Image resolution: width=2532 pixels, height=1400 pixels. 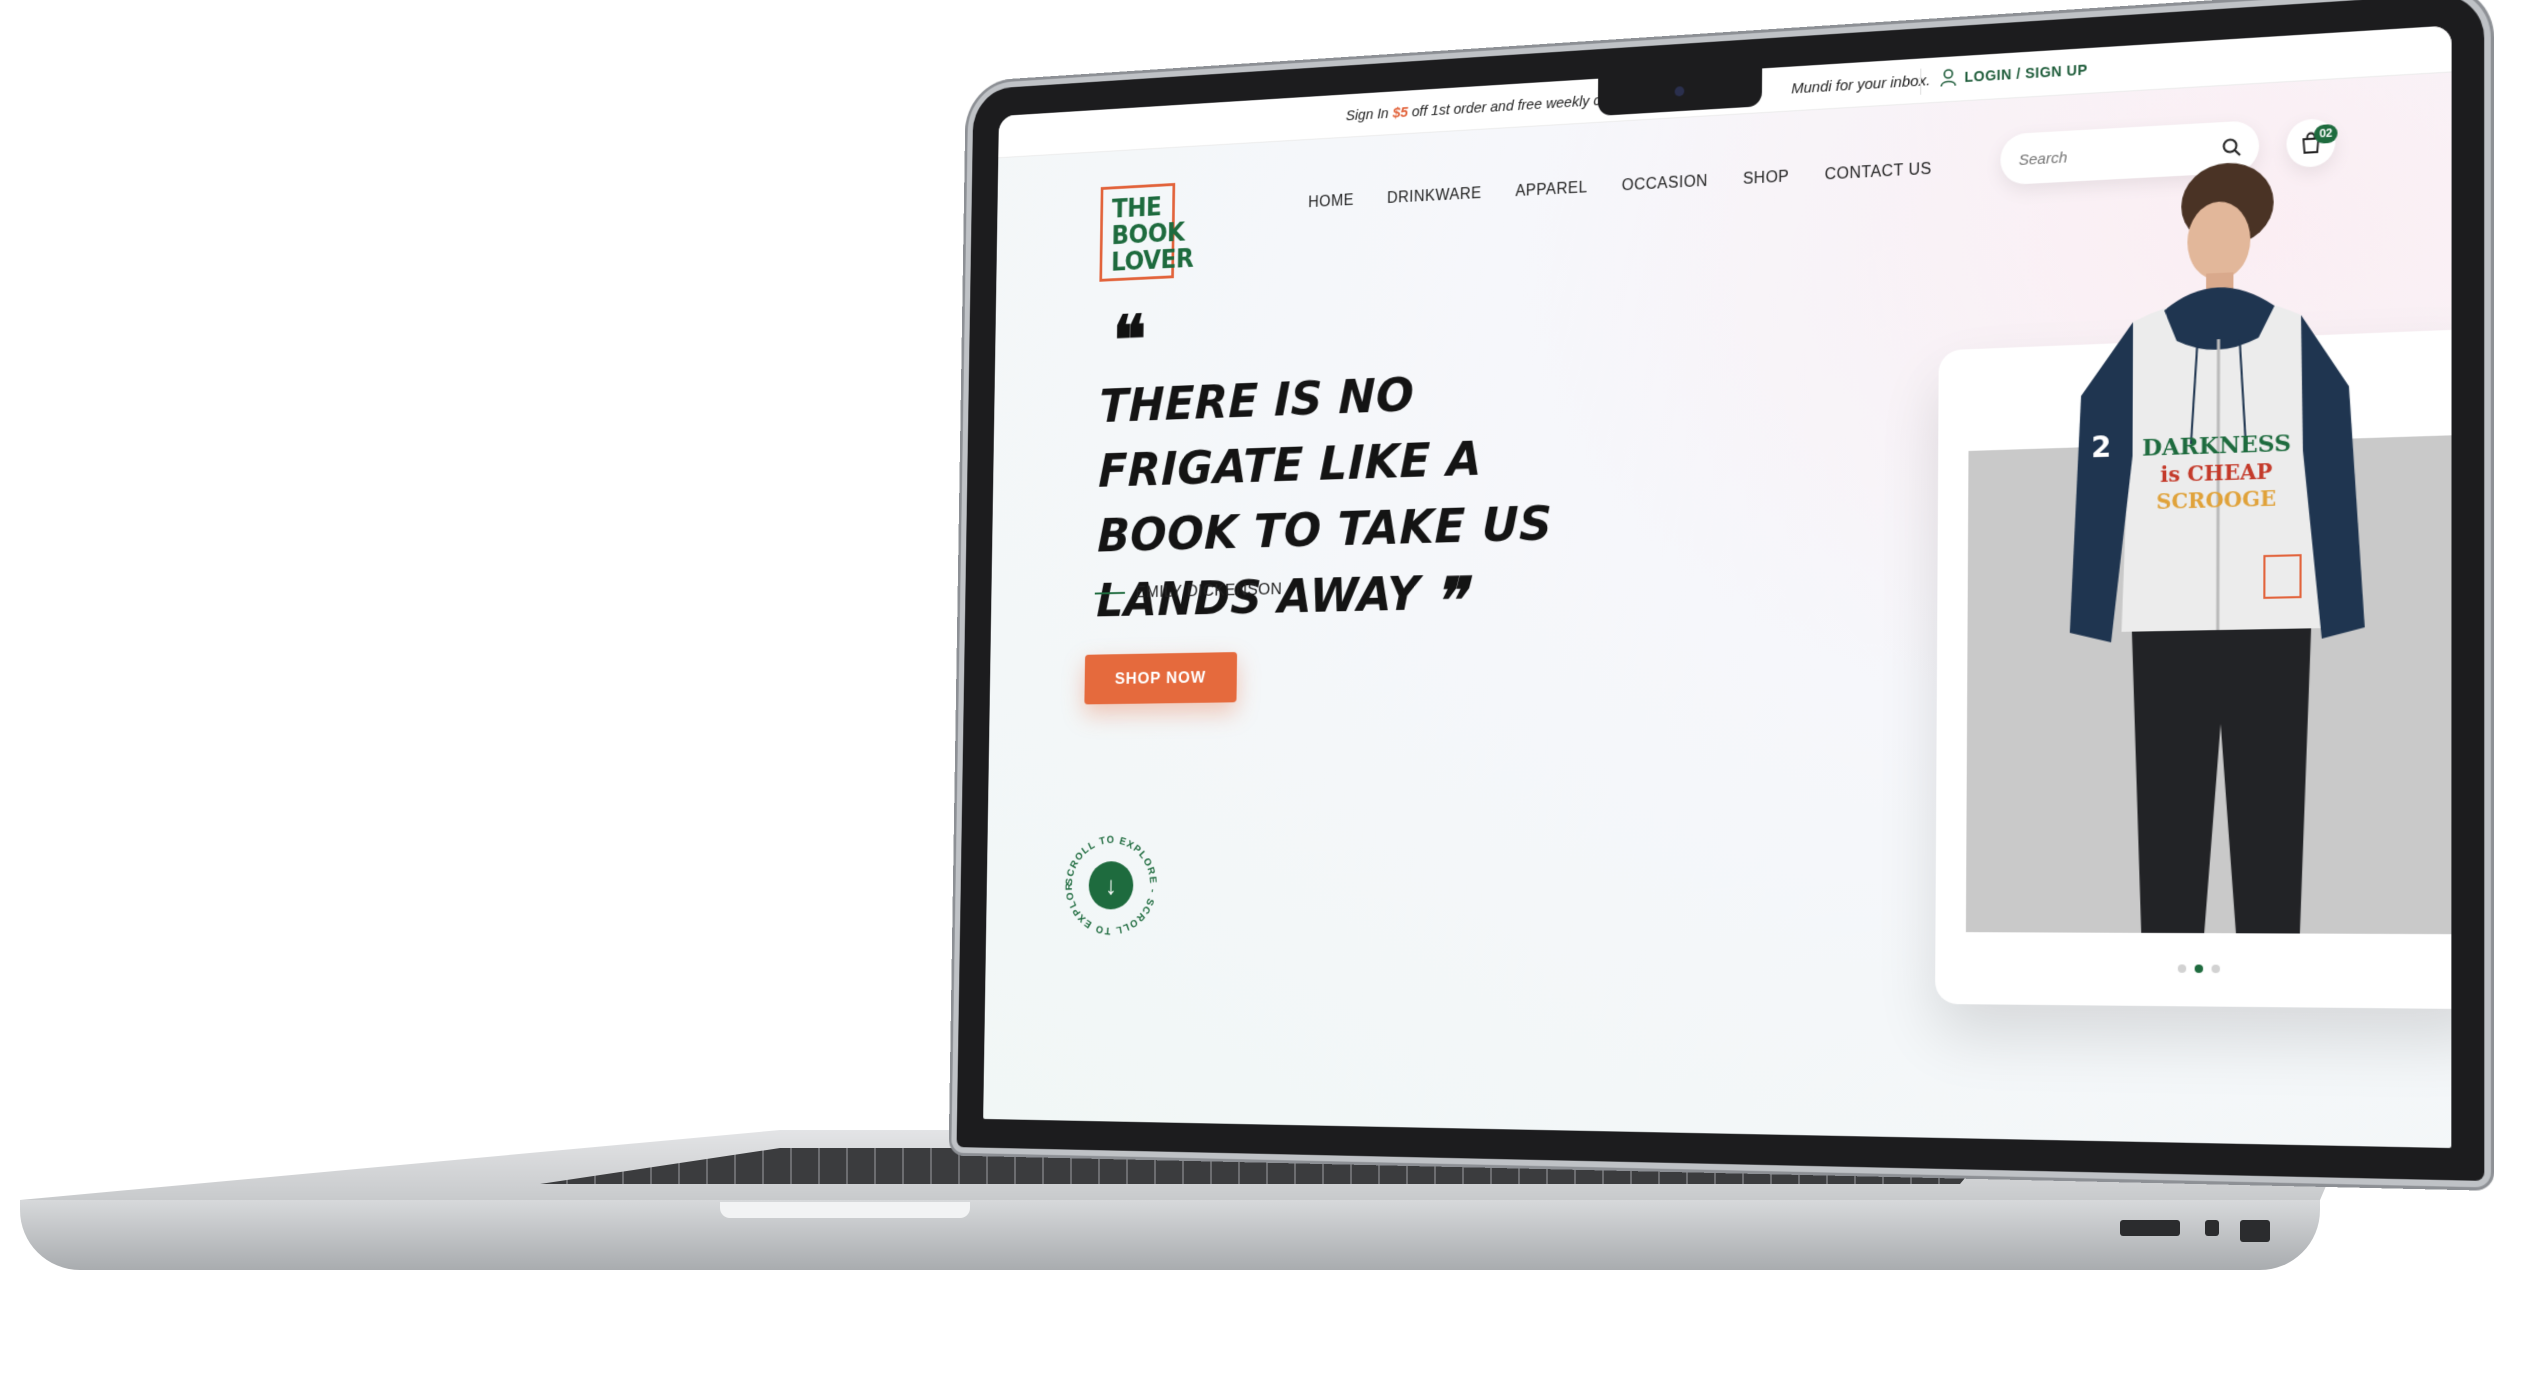 I want to click on brand-logo: THE BOOK LOVER, so click(x=1146, y=232).